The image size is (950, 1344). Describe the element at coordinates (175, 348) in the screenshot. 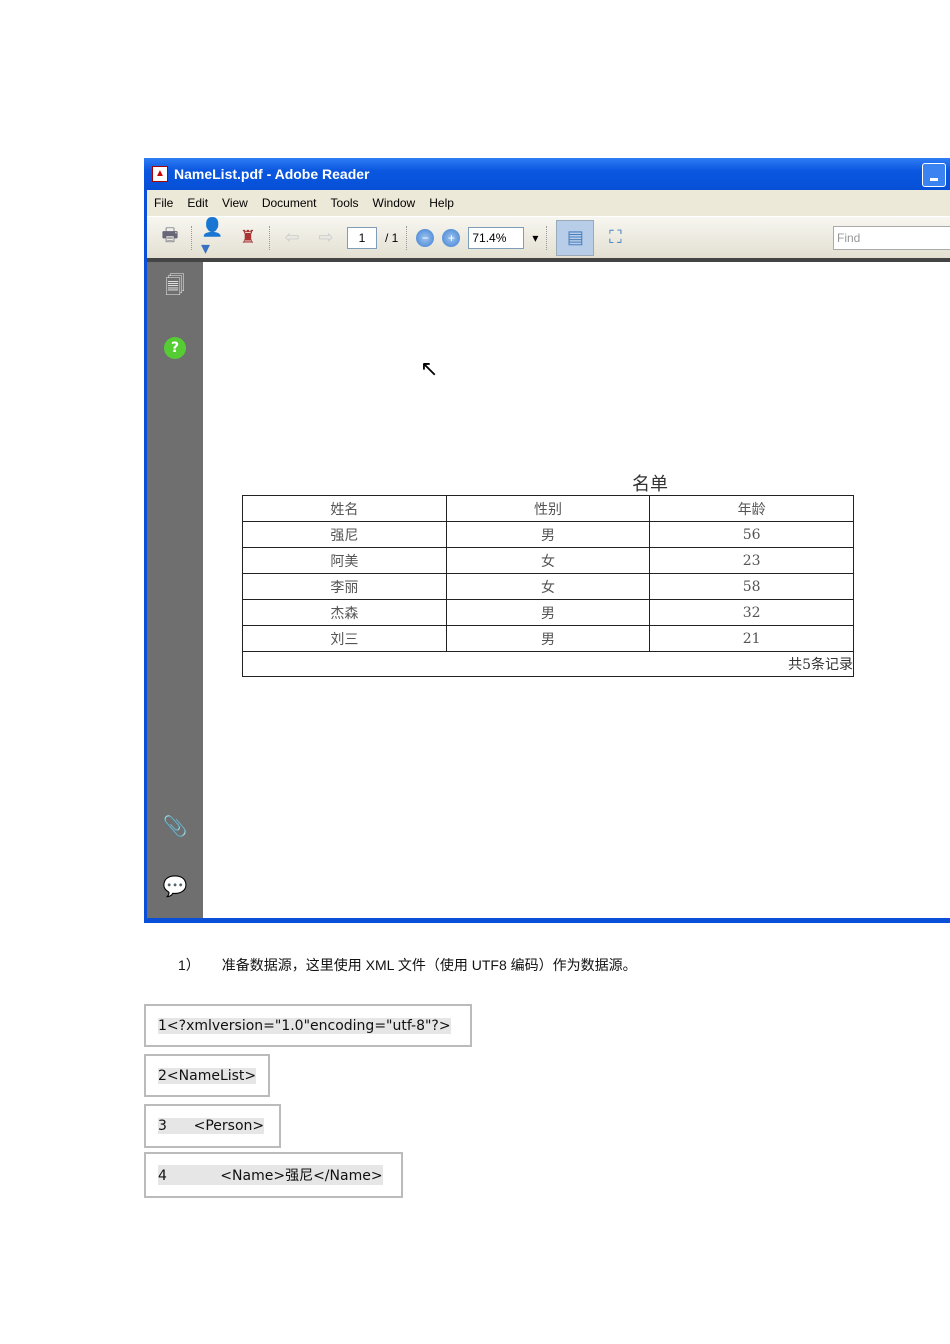

I see `help-icon: ?` at that location.